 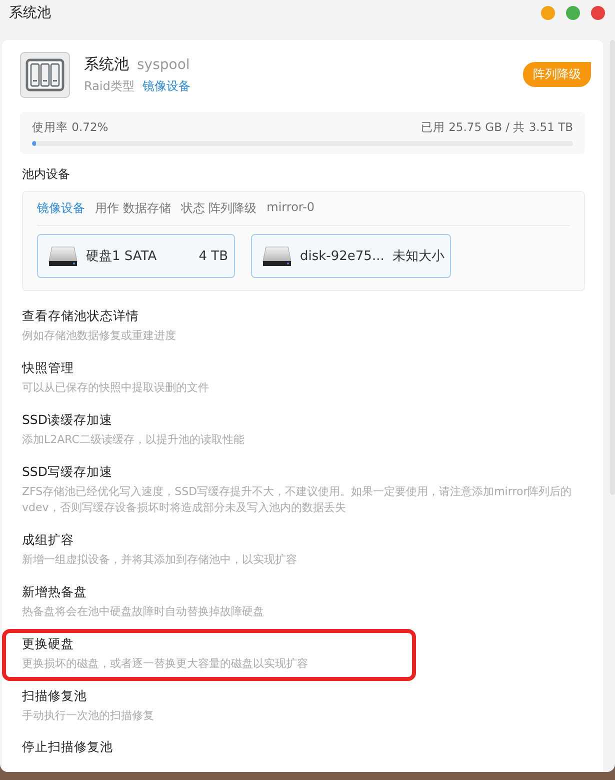 I want to click on action-title: 快照管理, so click(x=48, y=368).